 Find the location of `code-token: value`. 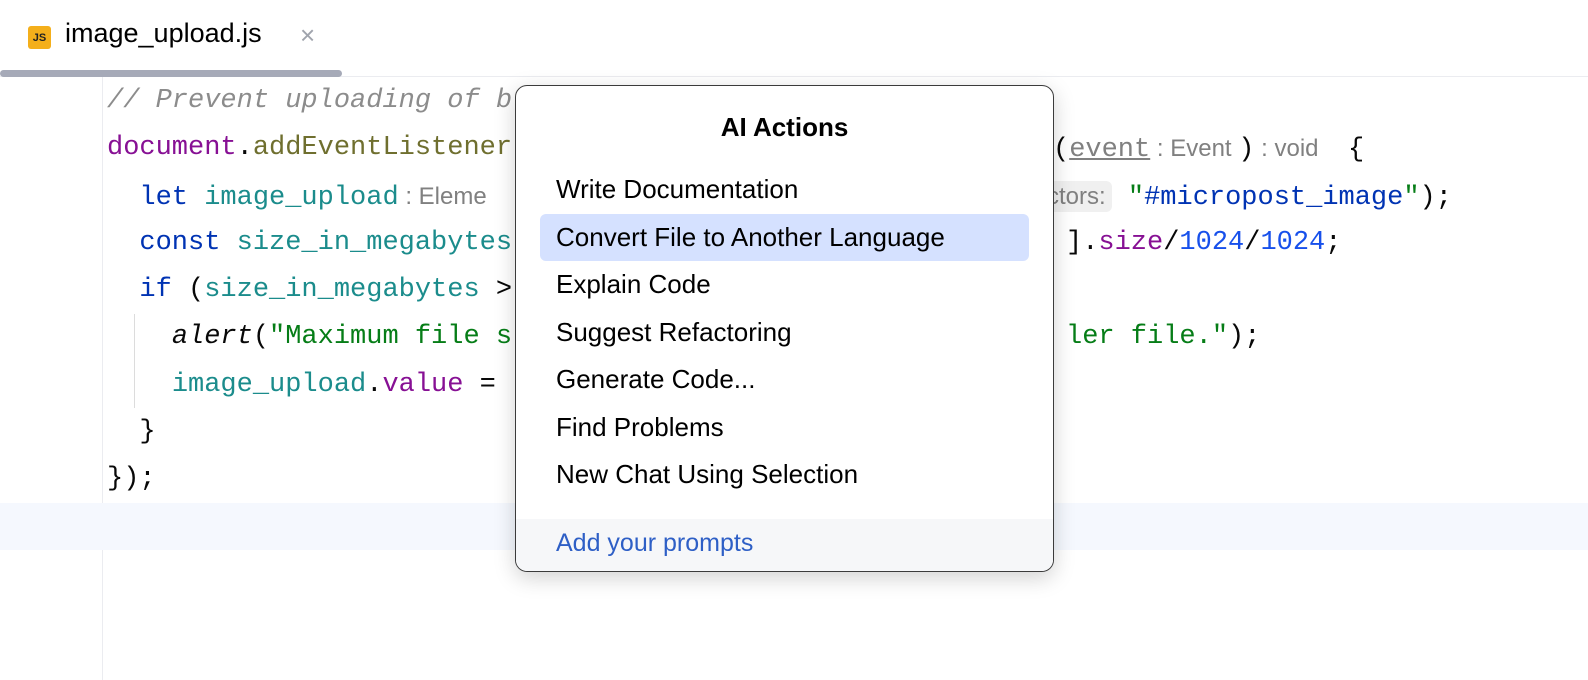

code-token: value is located at coordinates (423, 384).